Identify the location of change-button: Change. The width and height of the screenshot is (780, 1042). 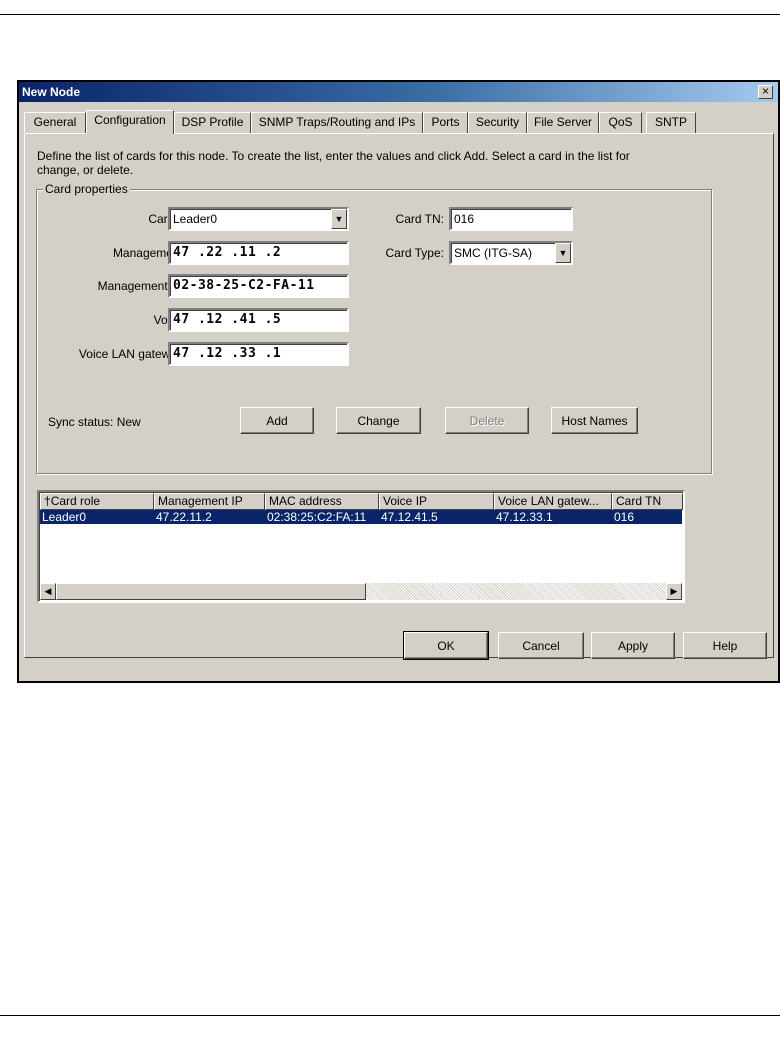
(378, 420).